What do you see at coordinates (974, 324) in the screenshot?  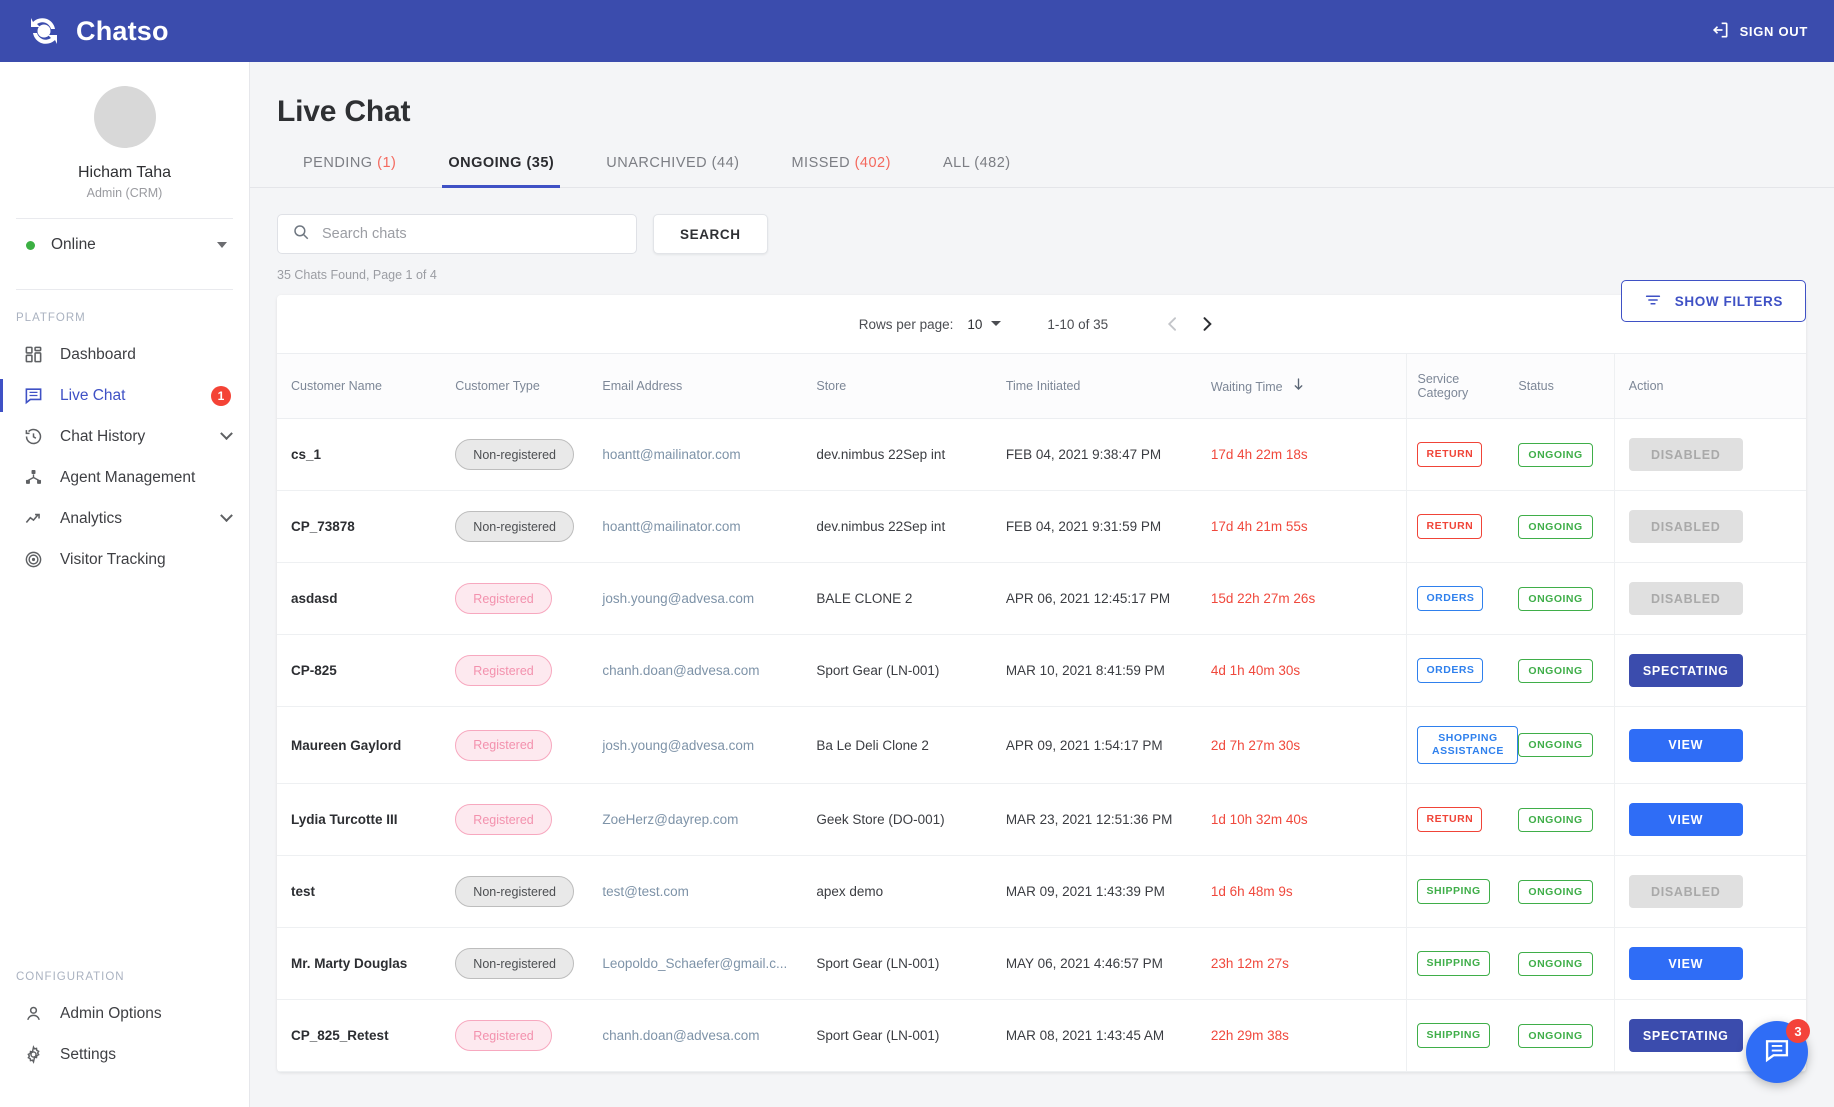 I see `rows-per-page-value: 10` at bounding box center [974, 324].